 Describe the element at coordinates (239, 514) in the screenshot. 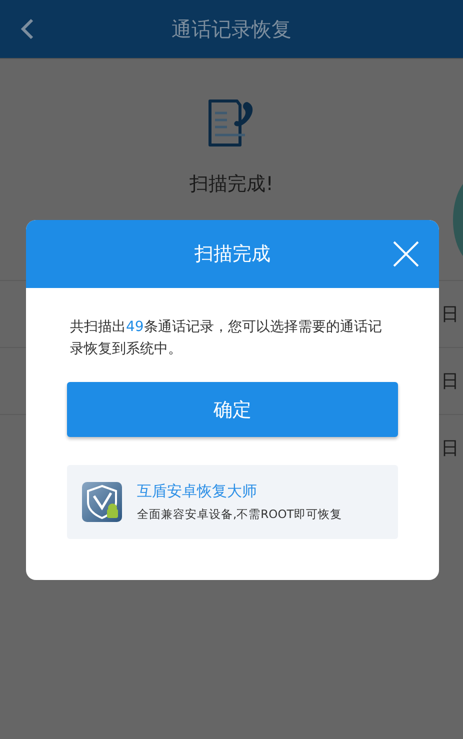

I see `promo-subtitle: 全面兼容安卓设备,不需ROOT即可恢复` at that location.